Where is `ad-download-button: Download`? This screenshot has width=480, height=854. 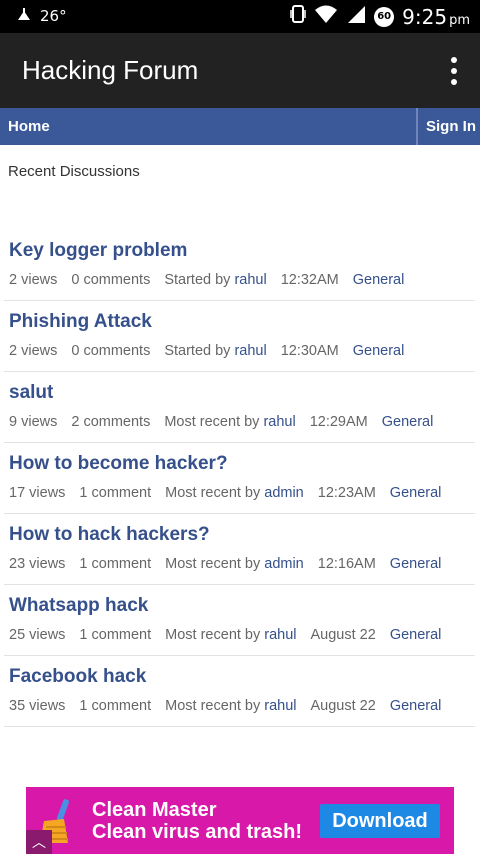 ad-download-button: Download is located at coordinates (380, 821).